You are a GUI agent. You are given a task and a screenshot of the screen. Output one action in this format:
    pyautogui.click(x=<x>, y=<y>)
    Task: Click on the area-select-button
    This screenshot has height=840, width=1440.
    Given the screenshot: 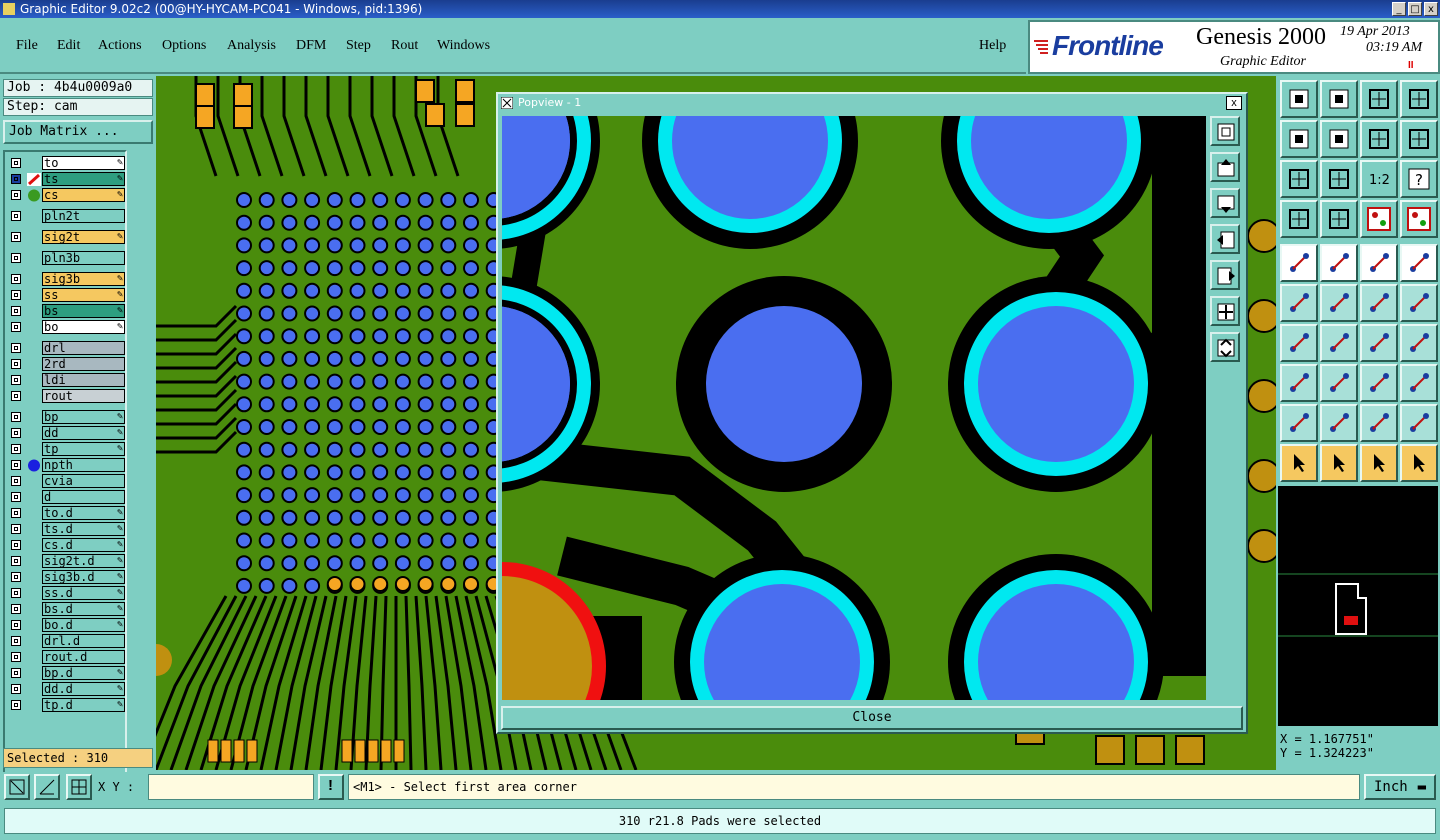 What is the action you would take?
    pyautogui.click(x=17, y=787)
    